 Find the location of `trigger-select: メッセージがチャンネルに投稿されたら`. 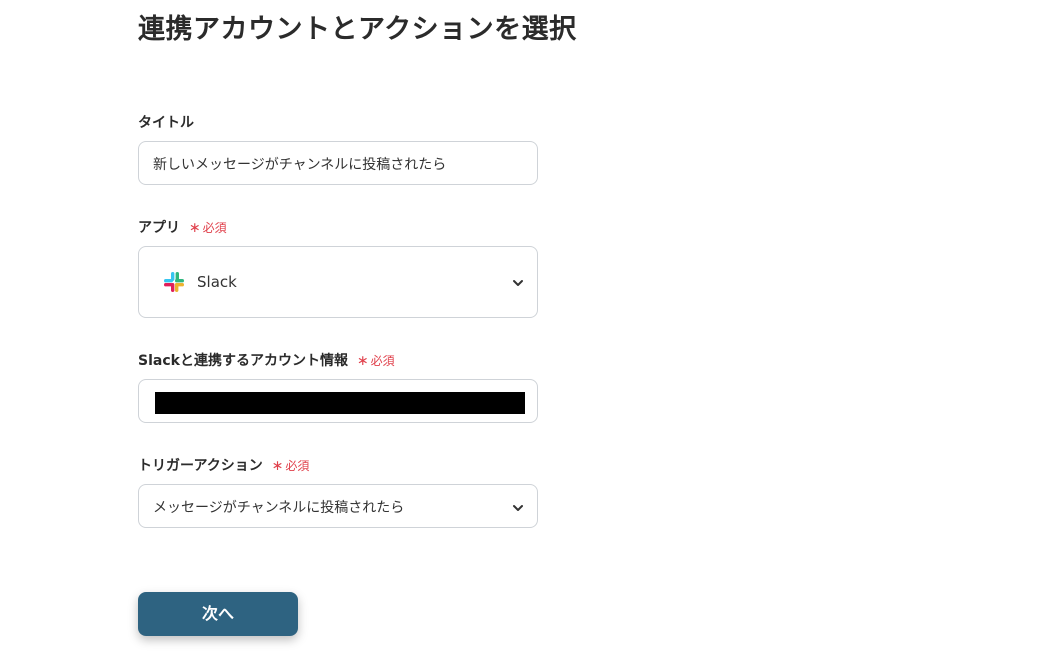

trigger-select: メッセージがチャンネルに投稿されたら is located at coordinates (338, 506).